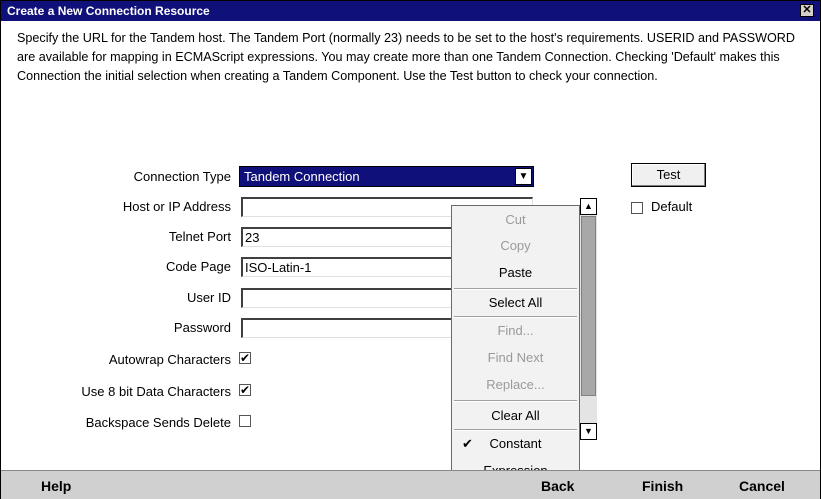  I want to click on close-icon: ✕, so click(807, 10).